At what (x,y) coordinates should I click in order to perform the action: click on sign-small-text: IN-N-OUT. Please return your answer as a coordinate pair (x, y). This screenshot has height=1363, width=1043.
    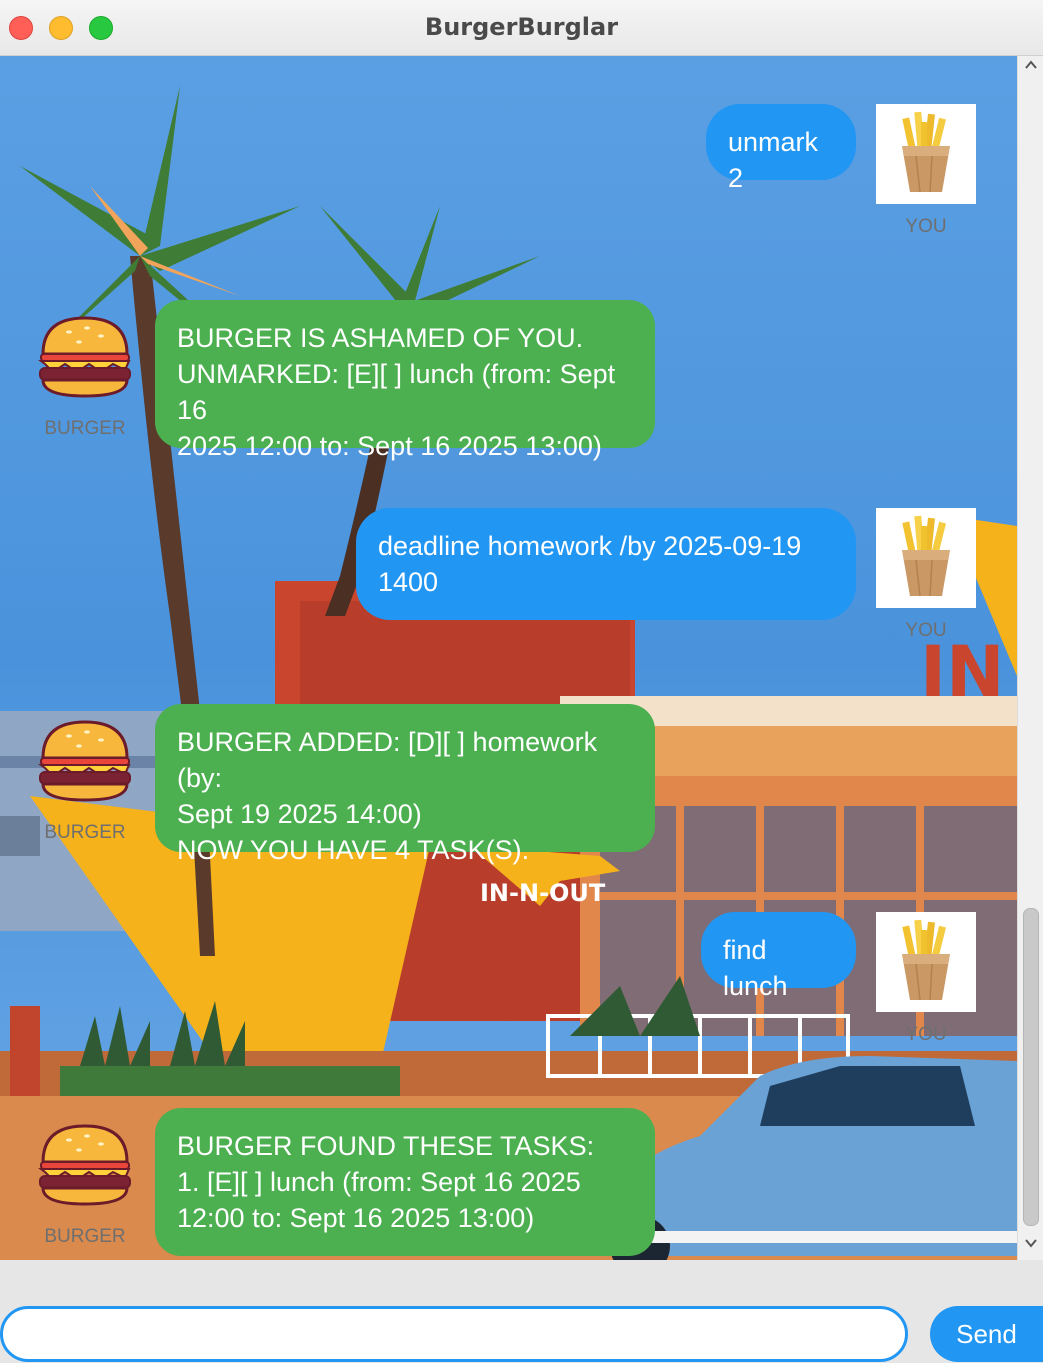
    Looking at the image, I should click on (543, 893).